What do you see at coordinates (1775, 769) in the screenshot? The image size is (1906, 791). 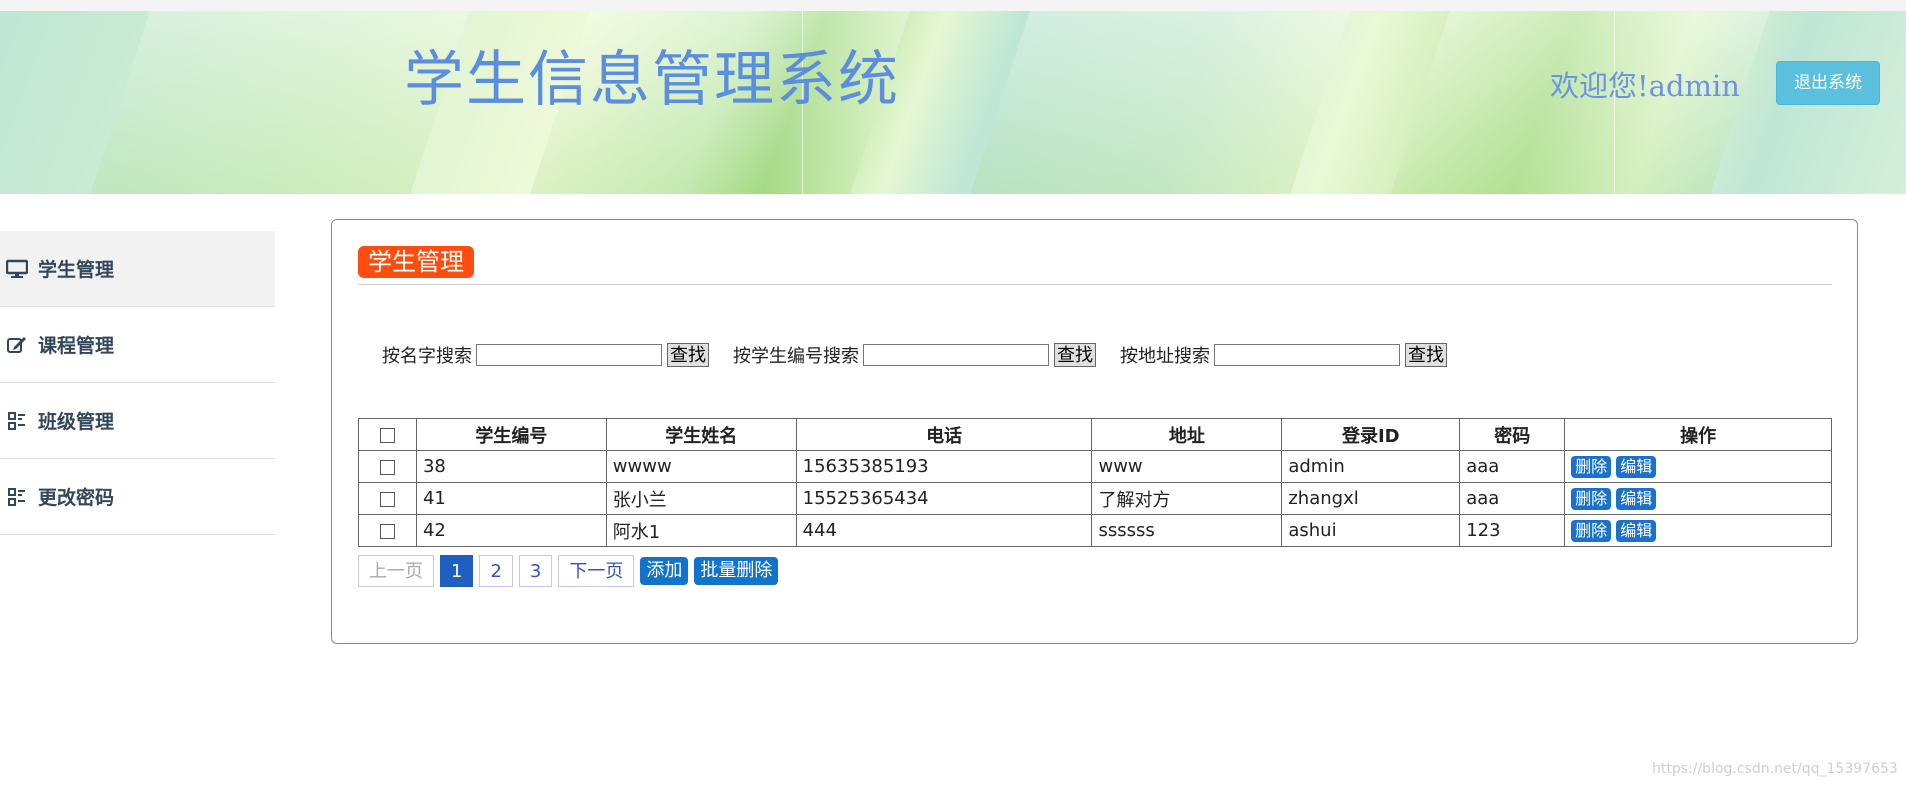 I see `watermark: https://blog.csdn.net/qq_15397653` at bounding box center [1775, 769].